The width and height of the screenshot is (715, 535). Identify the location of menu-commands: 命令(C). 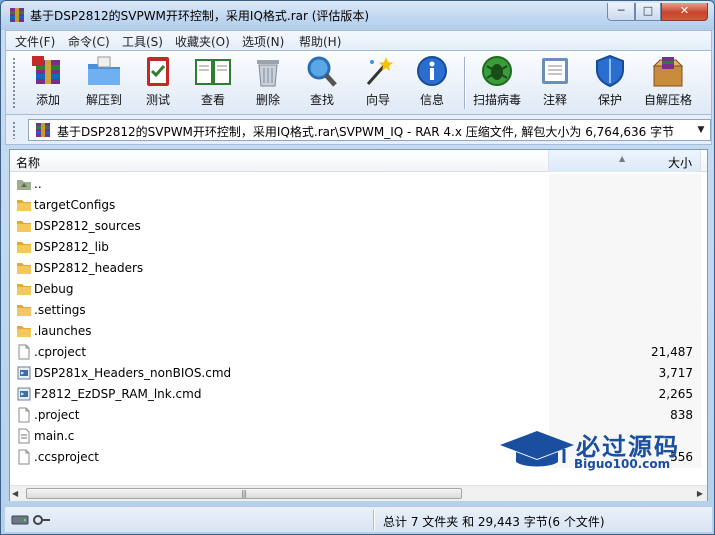
(89, 41).